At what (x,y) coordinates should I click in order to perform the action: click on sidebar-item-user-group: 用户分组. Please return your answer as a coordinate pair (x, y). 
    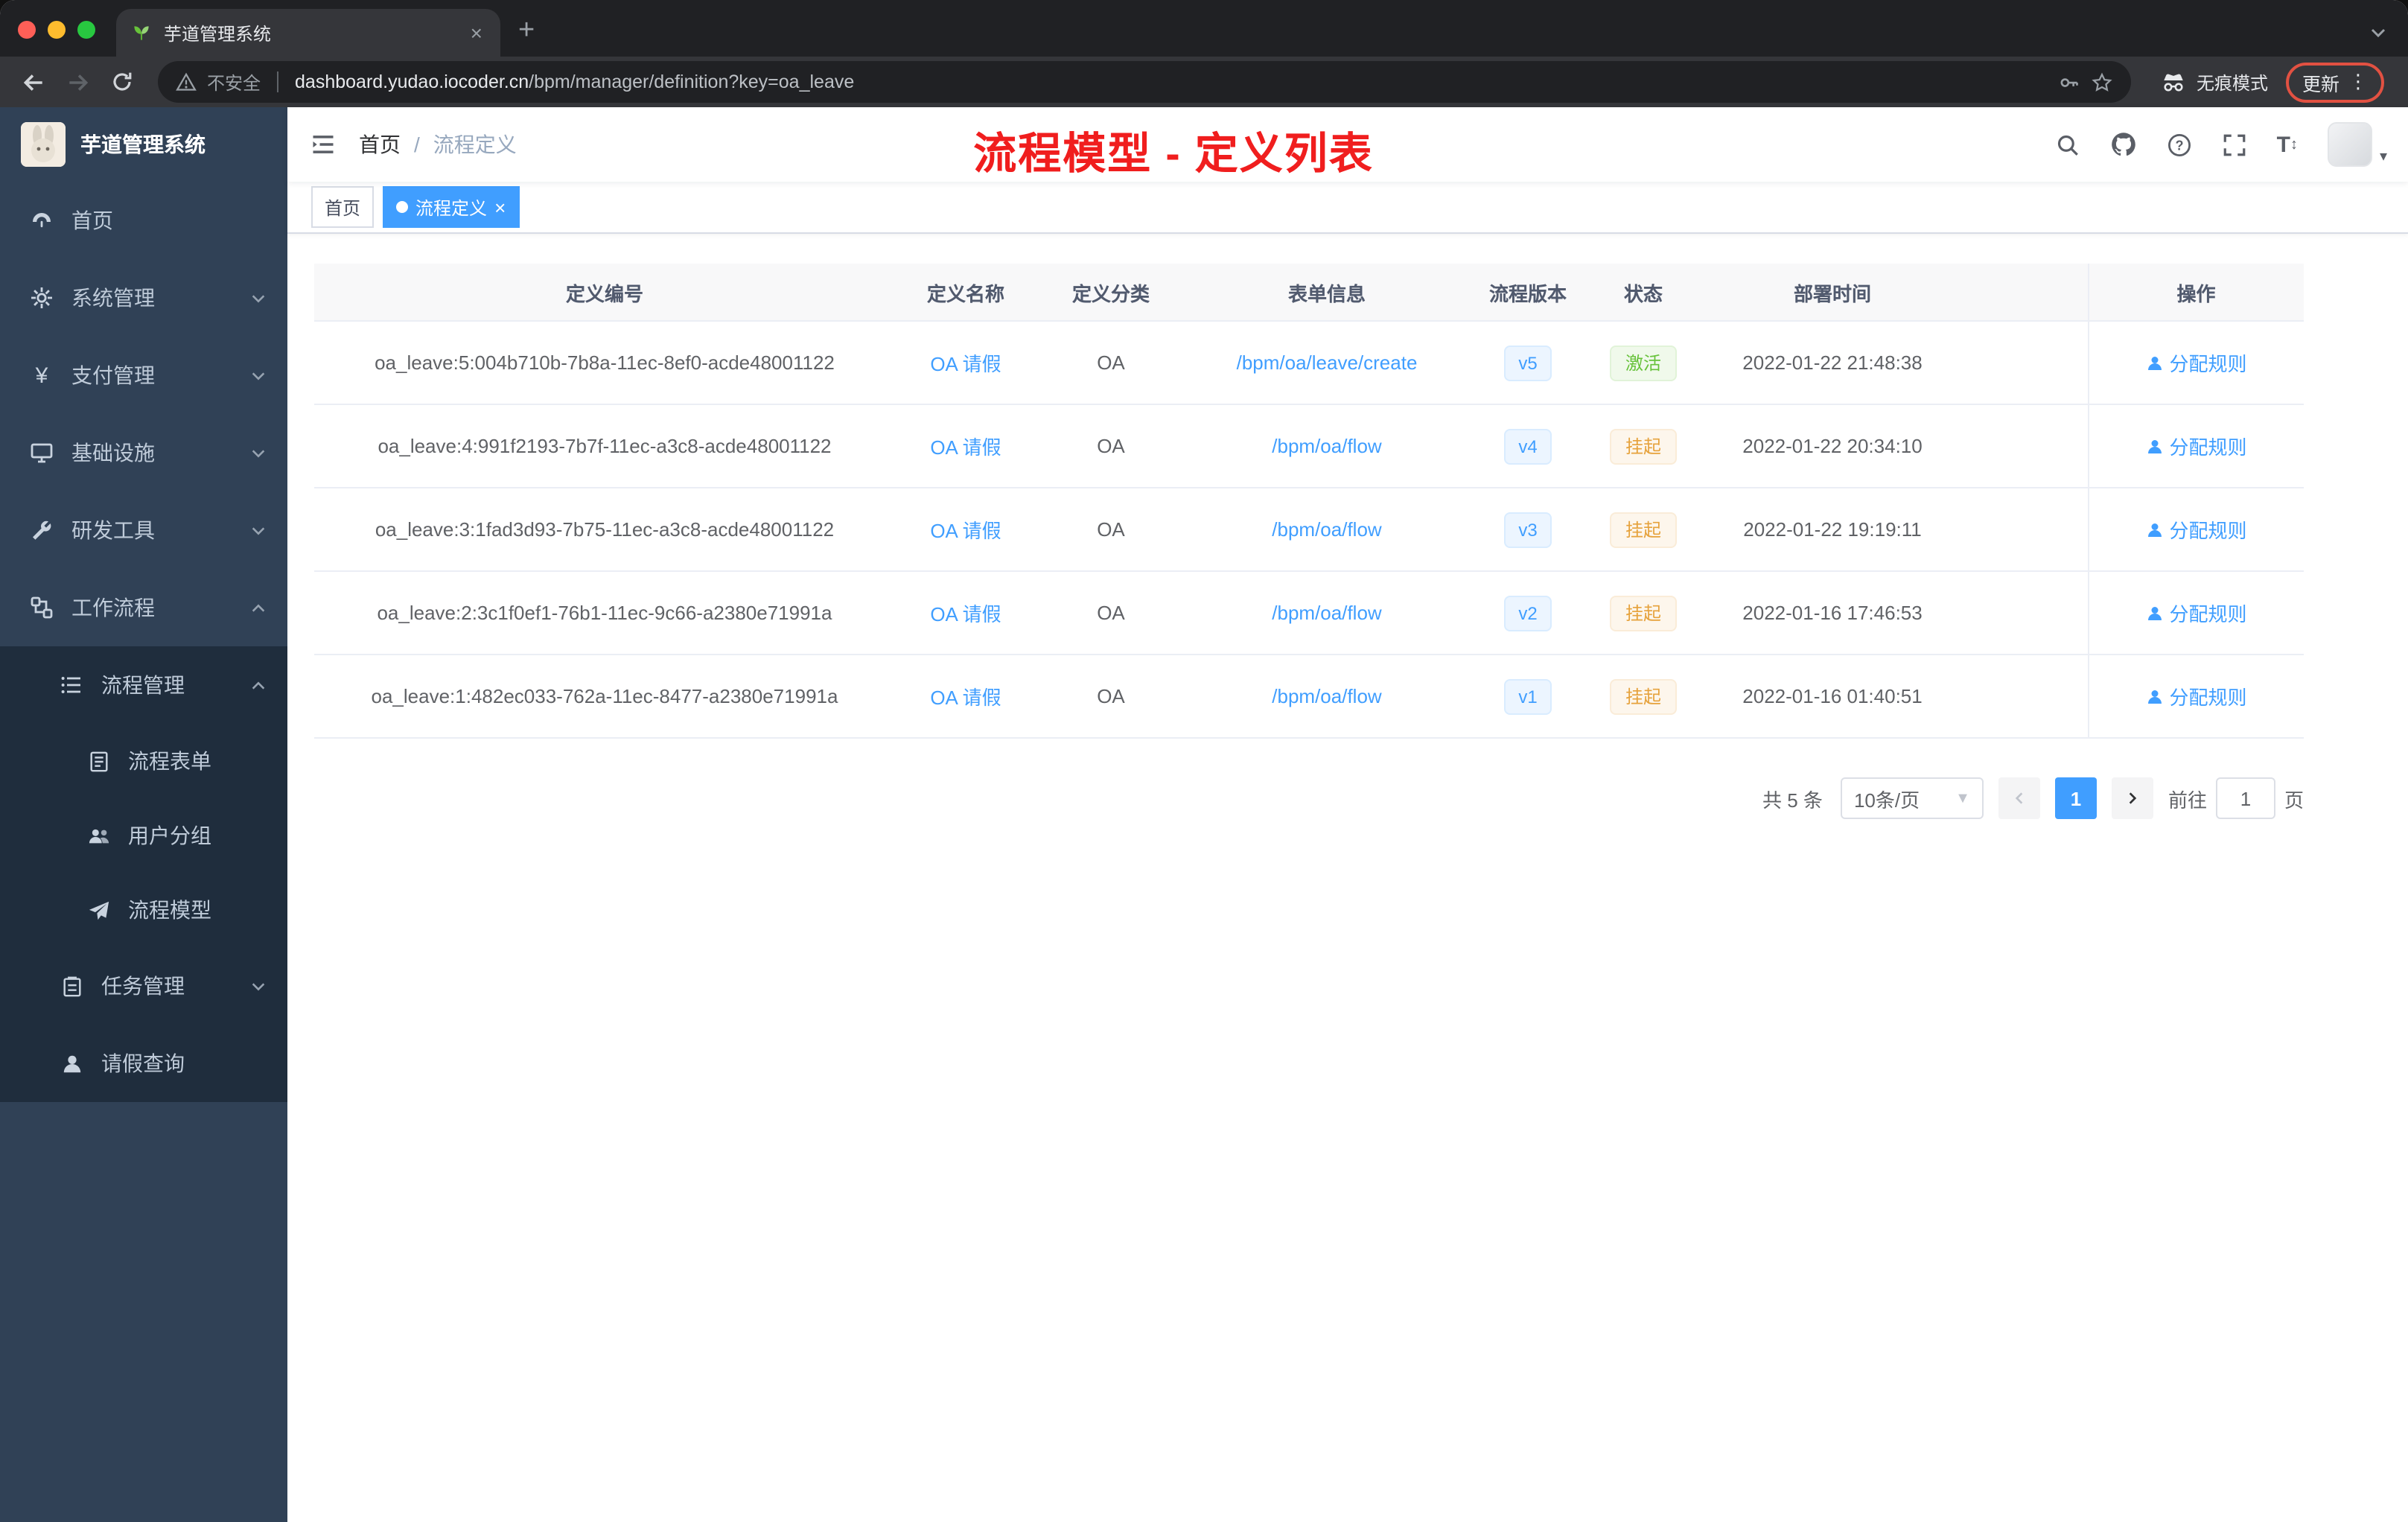
    Looking at the image, I should click on (143, 835).